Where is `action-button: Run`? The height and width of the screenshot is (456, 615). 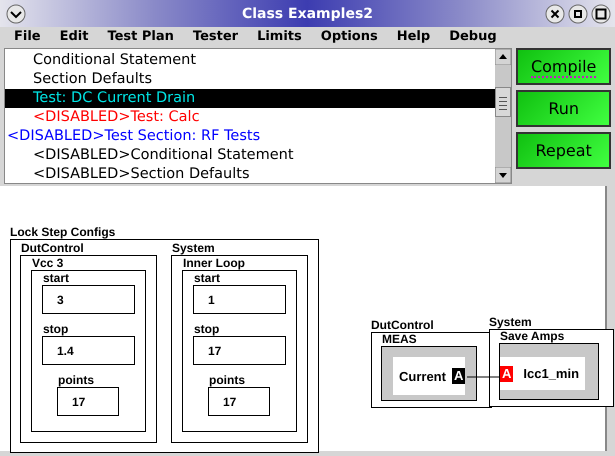 action-button: Run is located at coordinates (563, 108).